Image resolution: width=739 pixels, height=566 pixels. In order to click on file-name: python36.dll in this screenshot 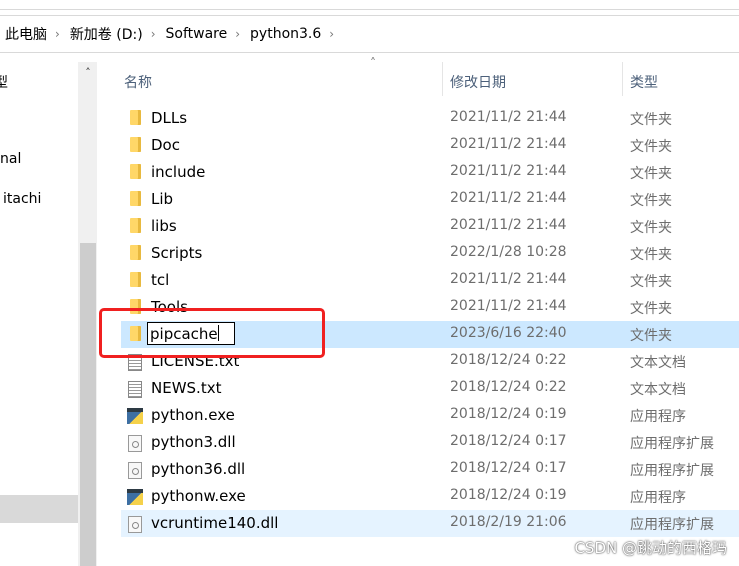, I will do `click(198, 469)`.